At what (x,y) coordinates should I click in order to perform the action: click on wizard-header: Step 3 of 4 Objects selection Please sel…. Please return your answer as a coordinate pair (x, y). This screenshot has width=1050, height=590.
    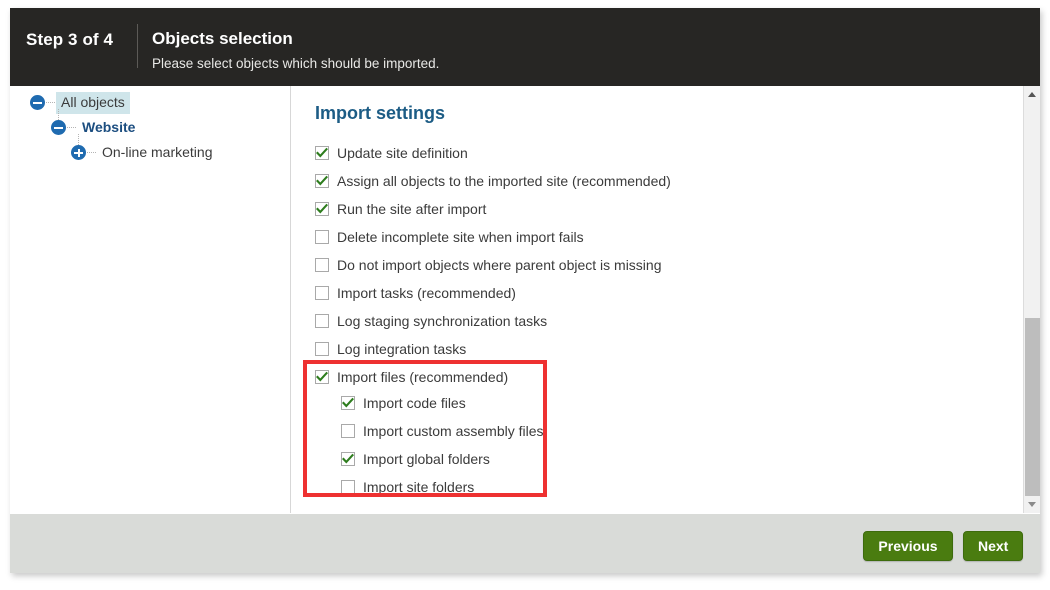
    Looking at the image, I should click on (525, 47).